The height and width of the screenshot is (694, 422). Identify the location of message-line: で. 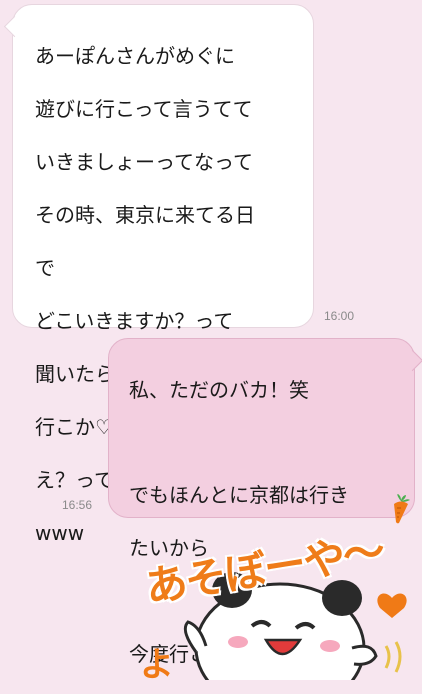
(45, 267).